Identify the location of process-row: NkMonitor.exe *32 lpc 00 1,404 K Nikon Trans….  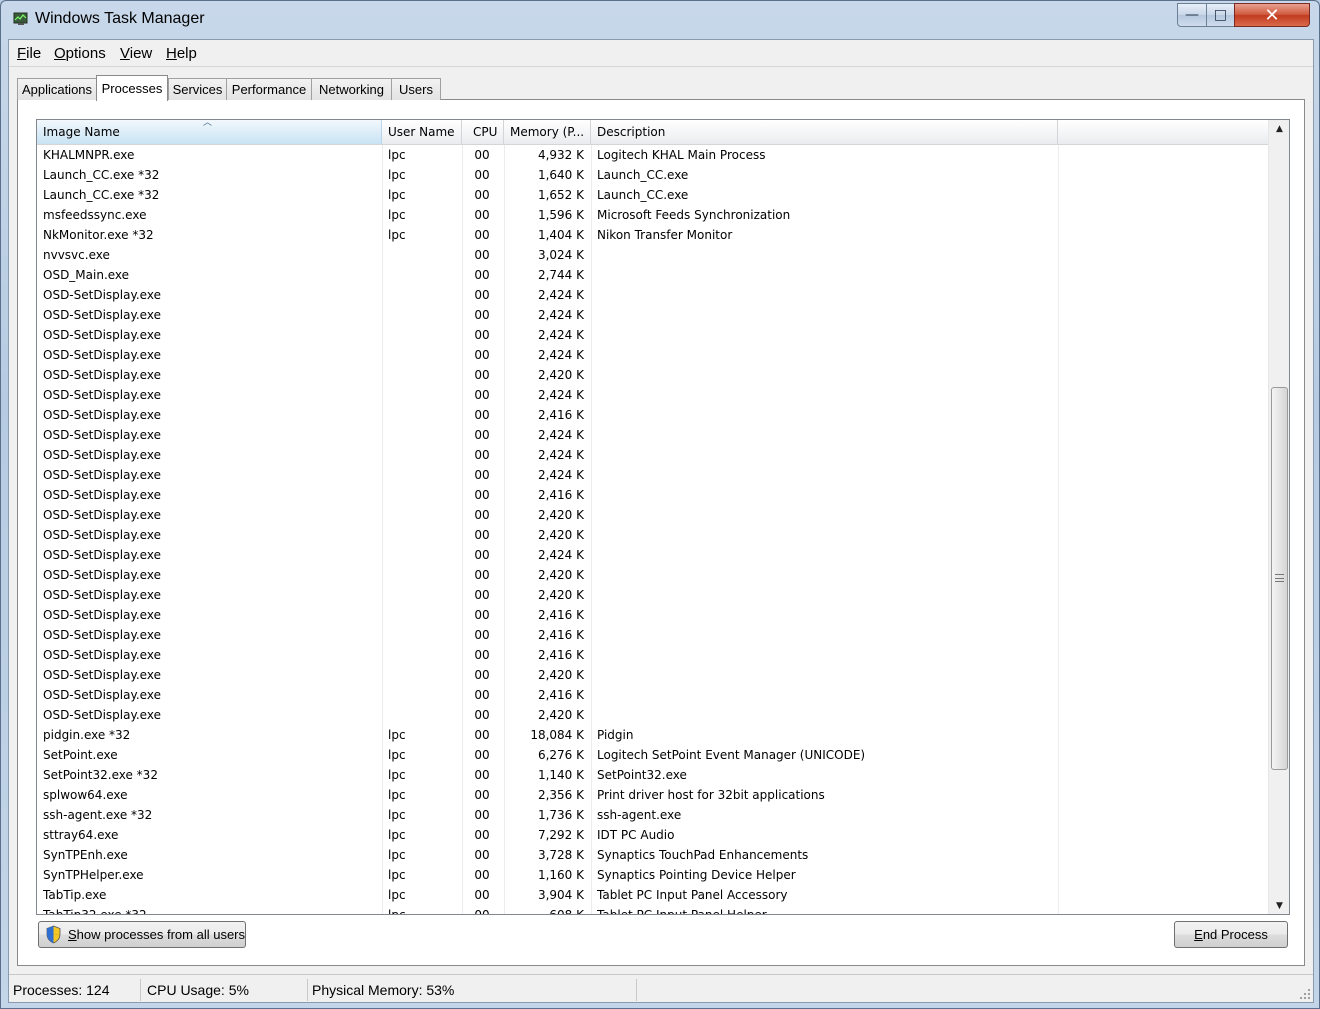
(652, 235).